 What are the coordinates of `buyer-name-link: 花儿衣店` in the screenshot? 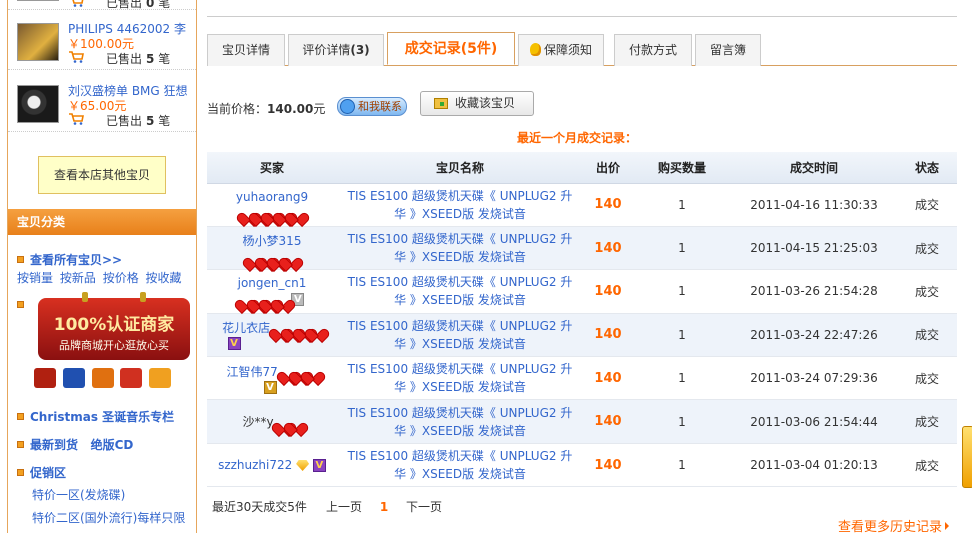 It's located at (246, 328).